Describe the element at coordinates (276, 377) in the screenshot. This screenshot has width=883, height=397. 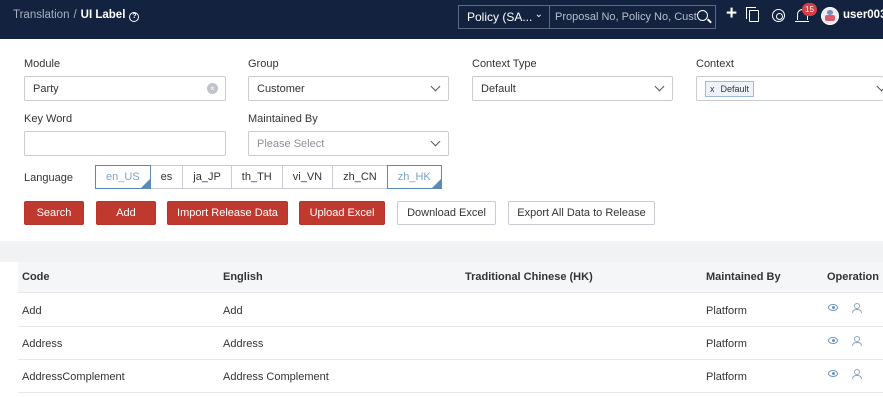
I see `cell-english: Address Complement` at that location.